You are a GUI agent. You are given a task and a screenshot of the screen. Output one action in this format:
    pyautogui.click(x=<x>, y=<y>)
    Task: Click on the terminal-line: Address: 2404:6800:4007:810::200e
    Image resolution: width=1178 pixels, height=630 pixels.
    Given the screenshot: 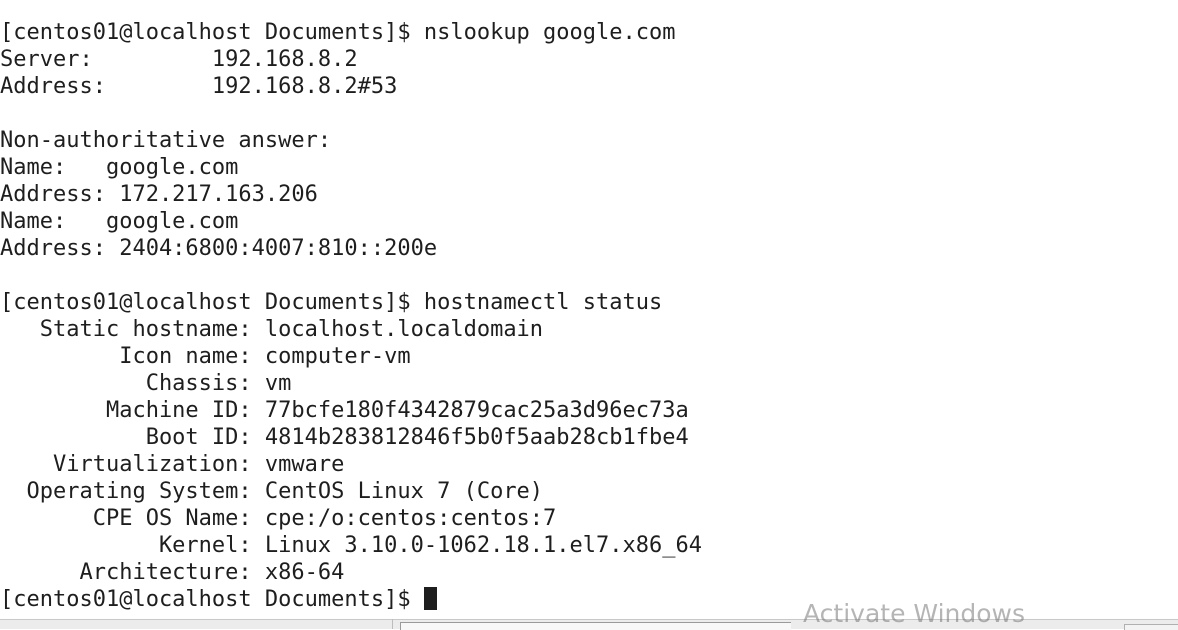 What is the action you would take?
    pyautogui.click(x=219, y=248)
    